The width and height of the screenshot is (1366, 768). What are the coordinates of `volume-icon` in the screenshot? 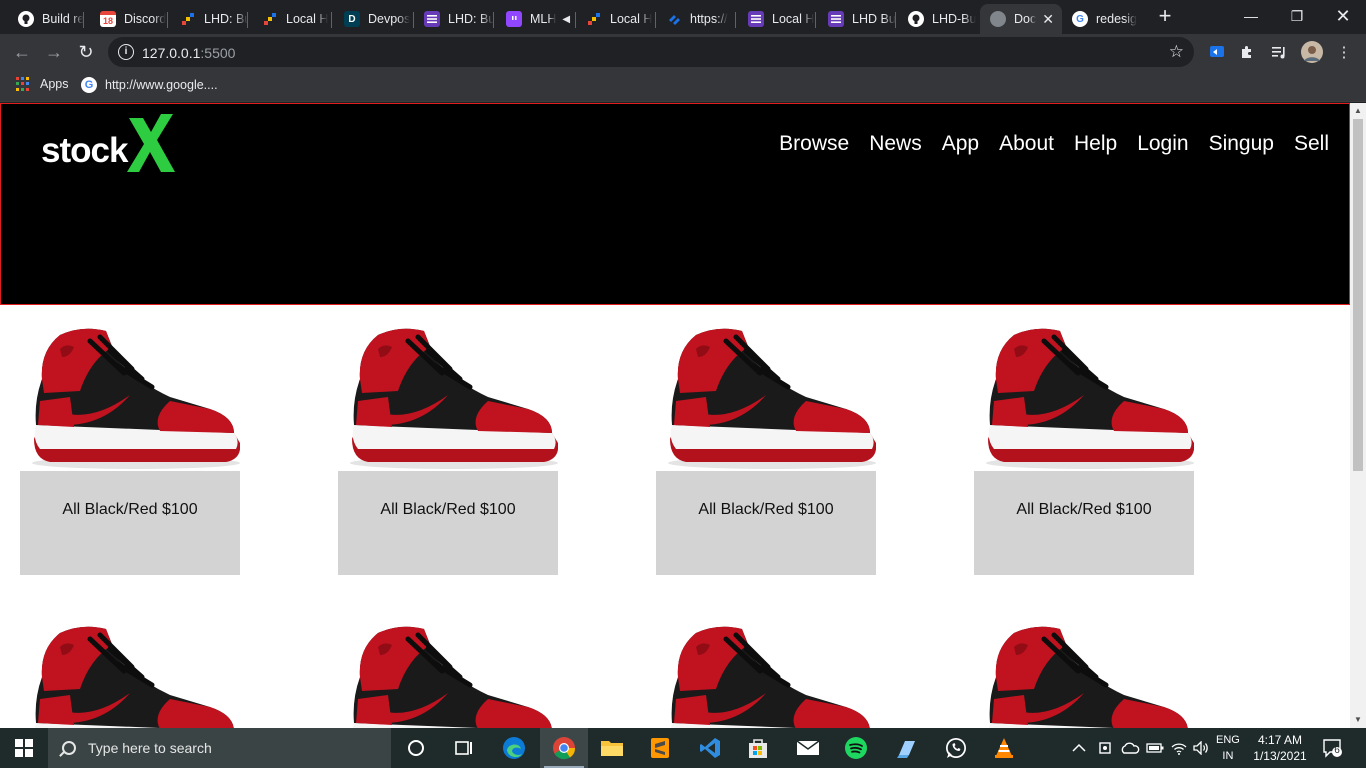 It's located at (1201, 748).